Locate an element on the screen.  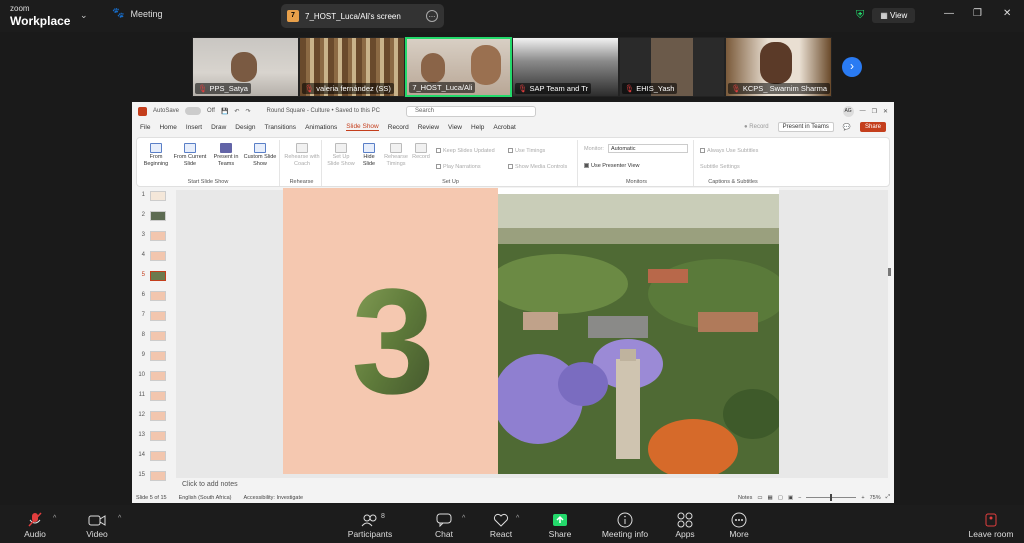
redo-icon: ↷ is located at coordinates (247, 111).